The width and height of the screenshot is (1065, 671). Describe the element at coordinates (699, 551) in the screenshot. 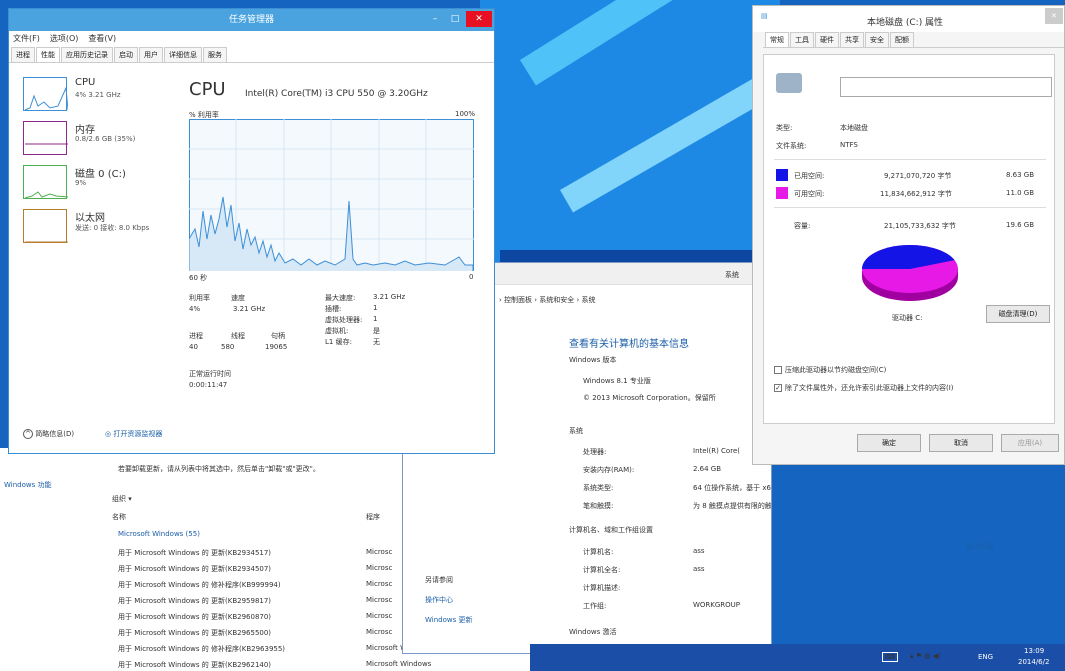

I see `name-value: ass` at that location.